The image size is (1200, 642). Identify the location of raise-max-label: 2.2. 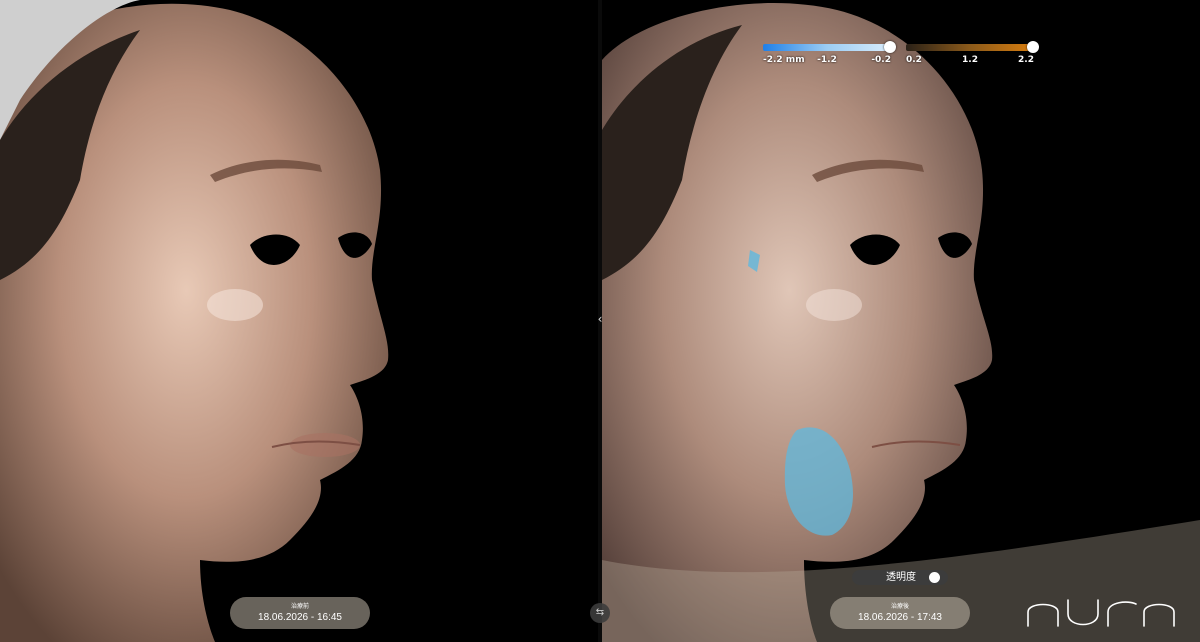
(1026, 60).